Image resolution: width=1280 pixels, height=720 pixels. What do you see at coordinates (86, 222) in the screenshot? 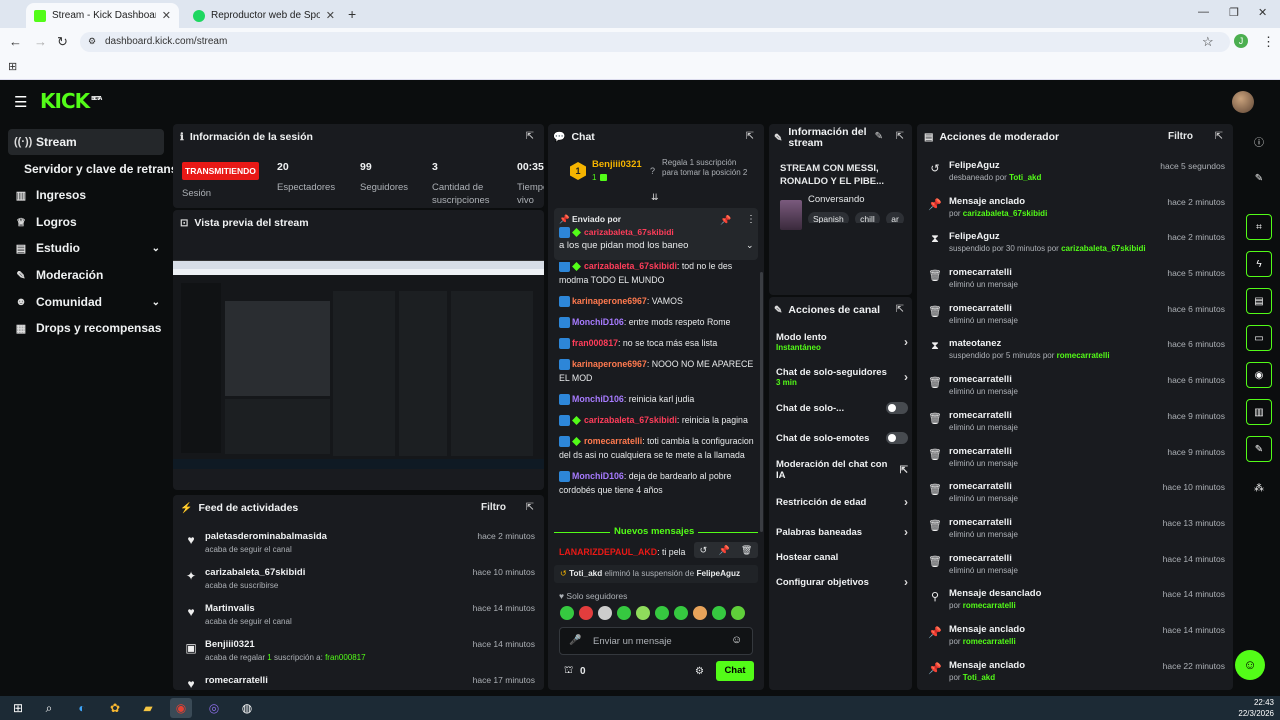
I see `sidebar-item-achievements: ♕ Logros` at bounding box center [86, 222].